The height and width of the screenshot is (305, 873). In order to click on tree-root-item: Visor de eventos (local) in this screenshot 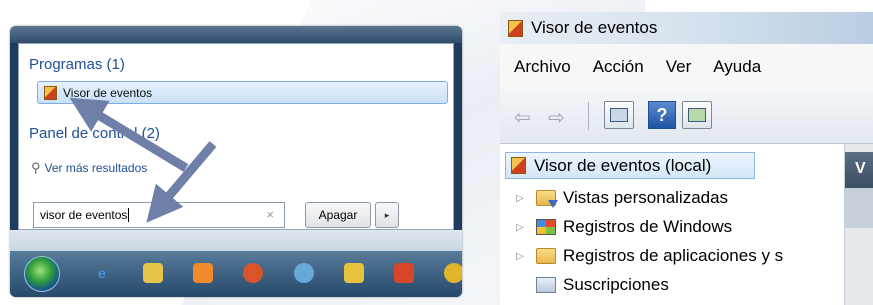, I will do `click(630, 165)`.